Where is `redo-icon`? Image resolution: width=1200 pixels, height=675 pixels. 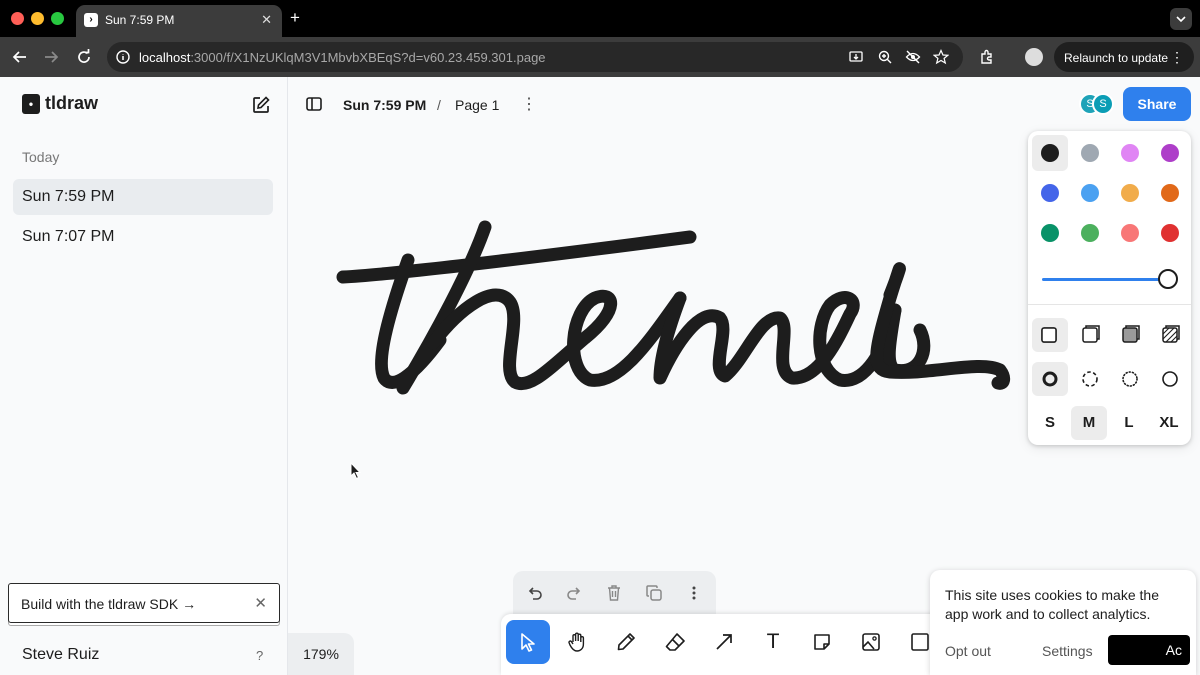 redo-icon is located at coordinates (574, 593).